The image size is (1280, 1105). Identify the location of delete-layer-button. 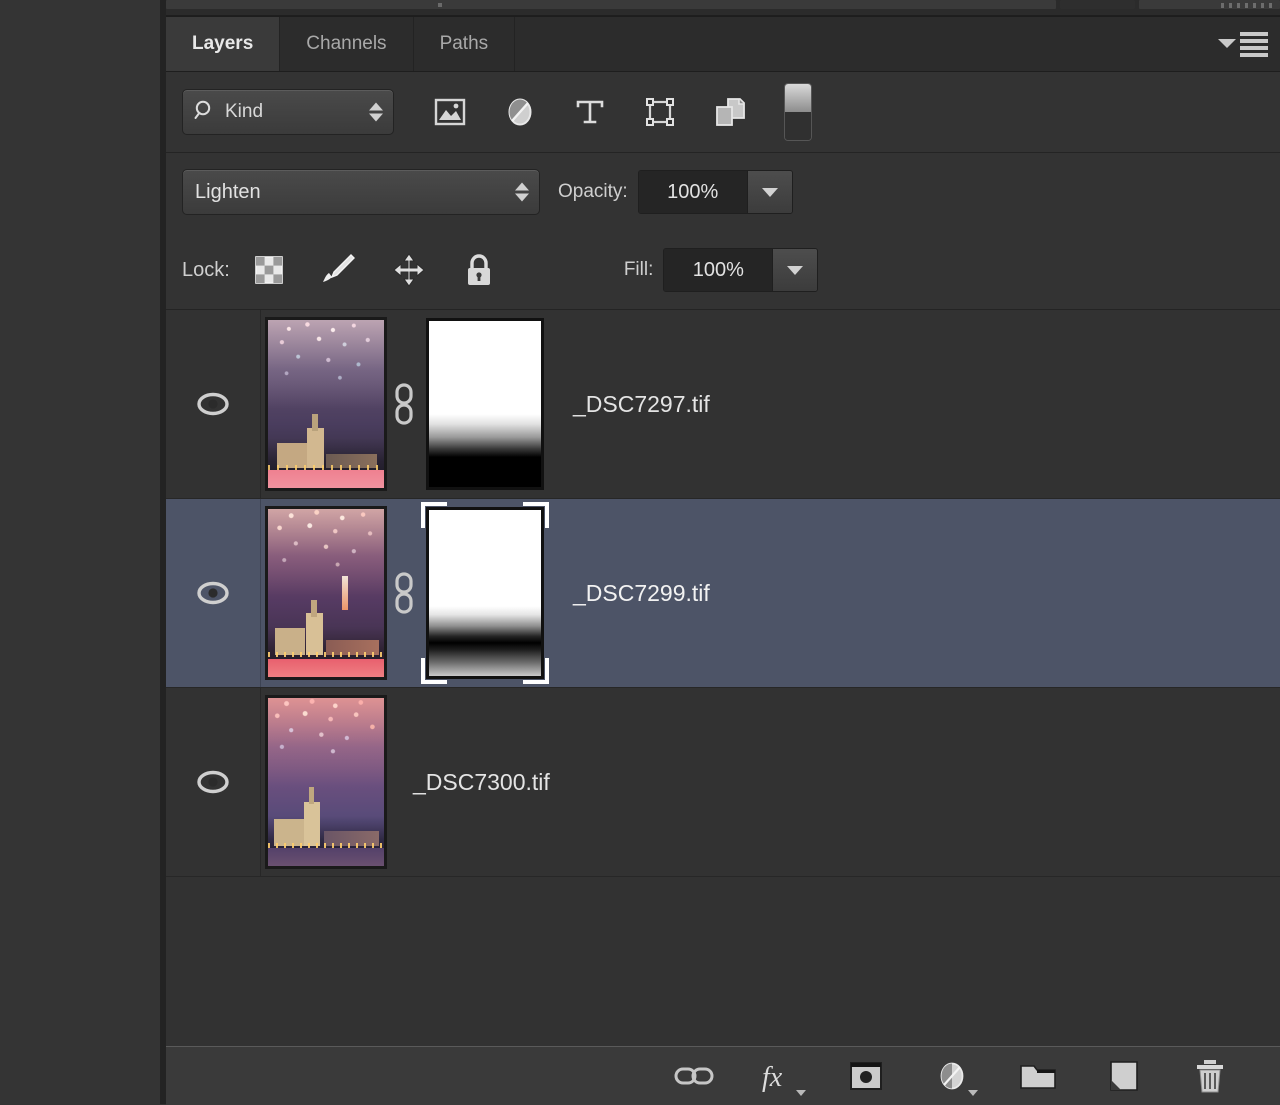
(1210, 1076).